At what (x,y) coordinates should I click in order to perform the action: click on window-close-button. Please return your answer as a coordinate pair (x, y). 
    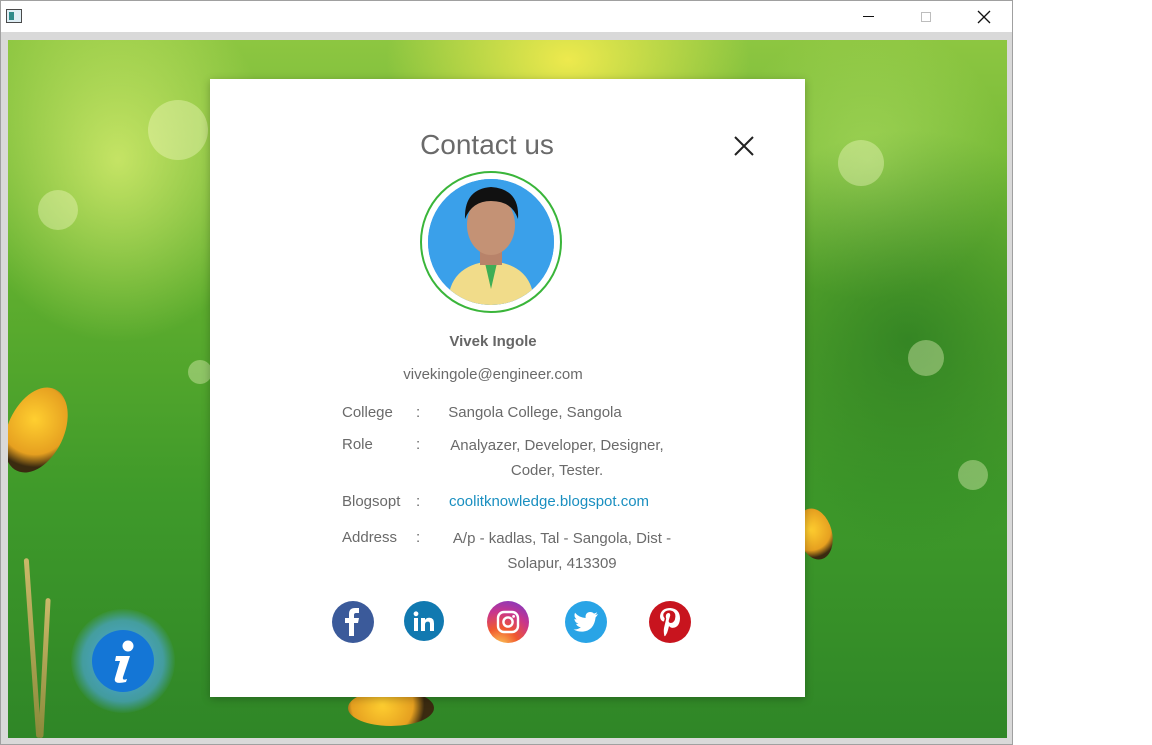
    Looking at the image, I should click on (984, 16).